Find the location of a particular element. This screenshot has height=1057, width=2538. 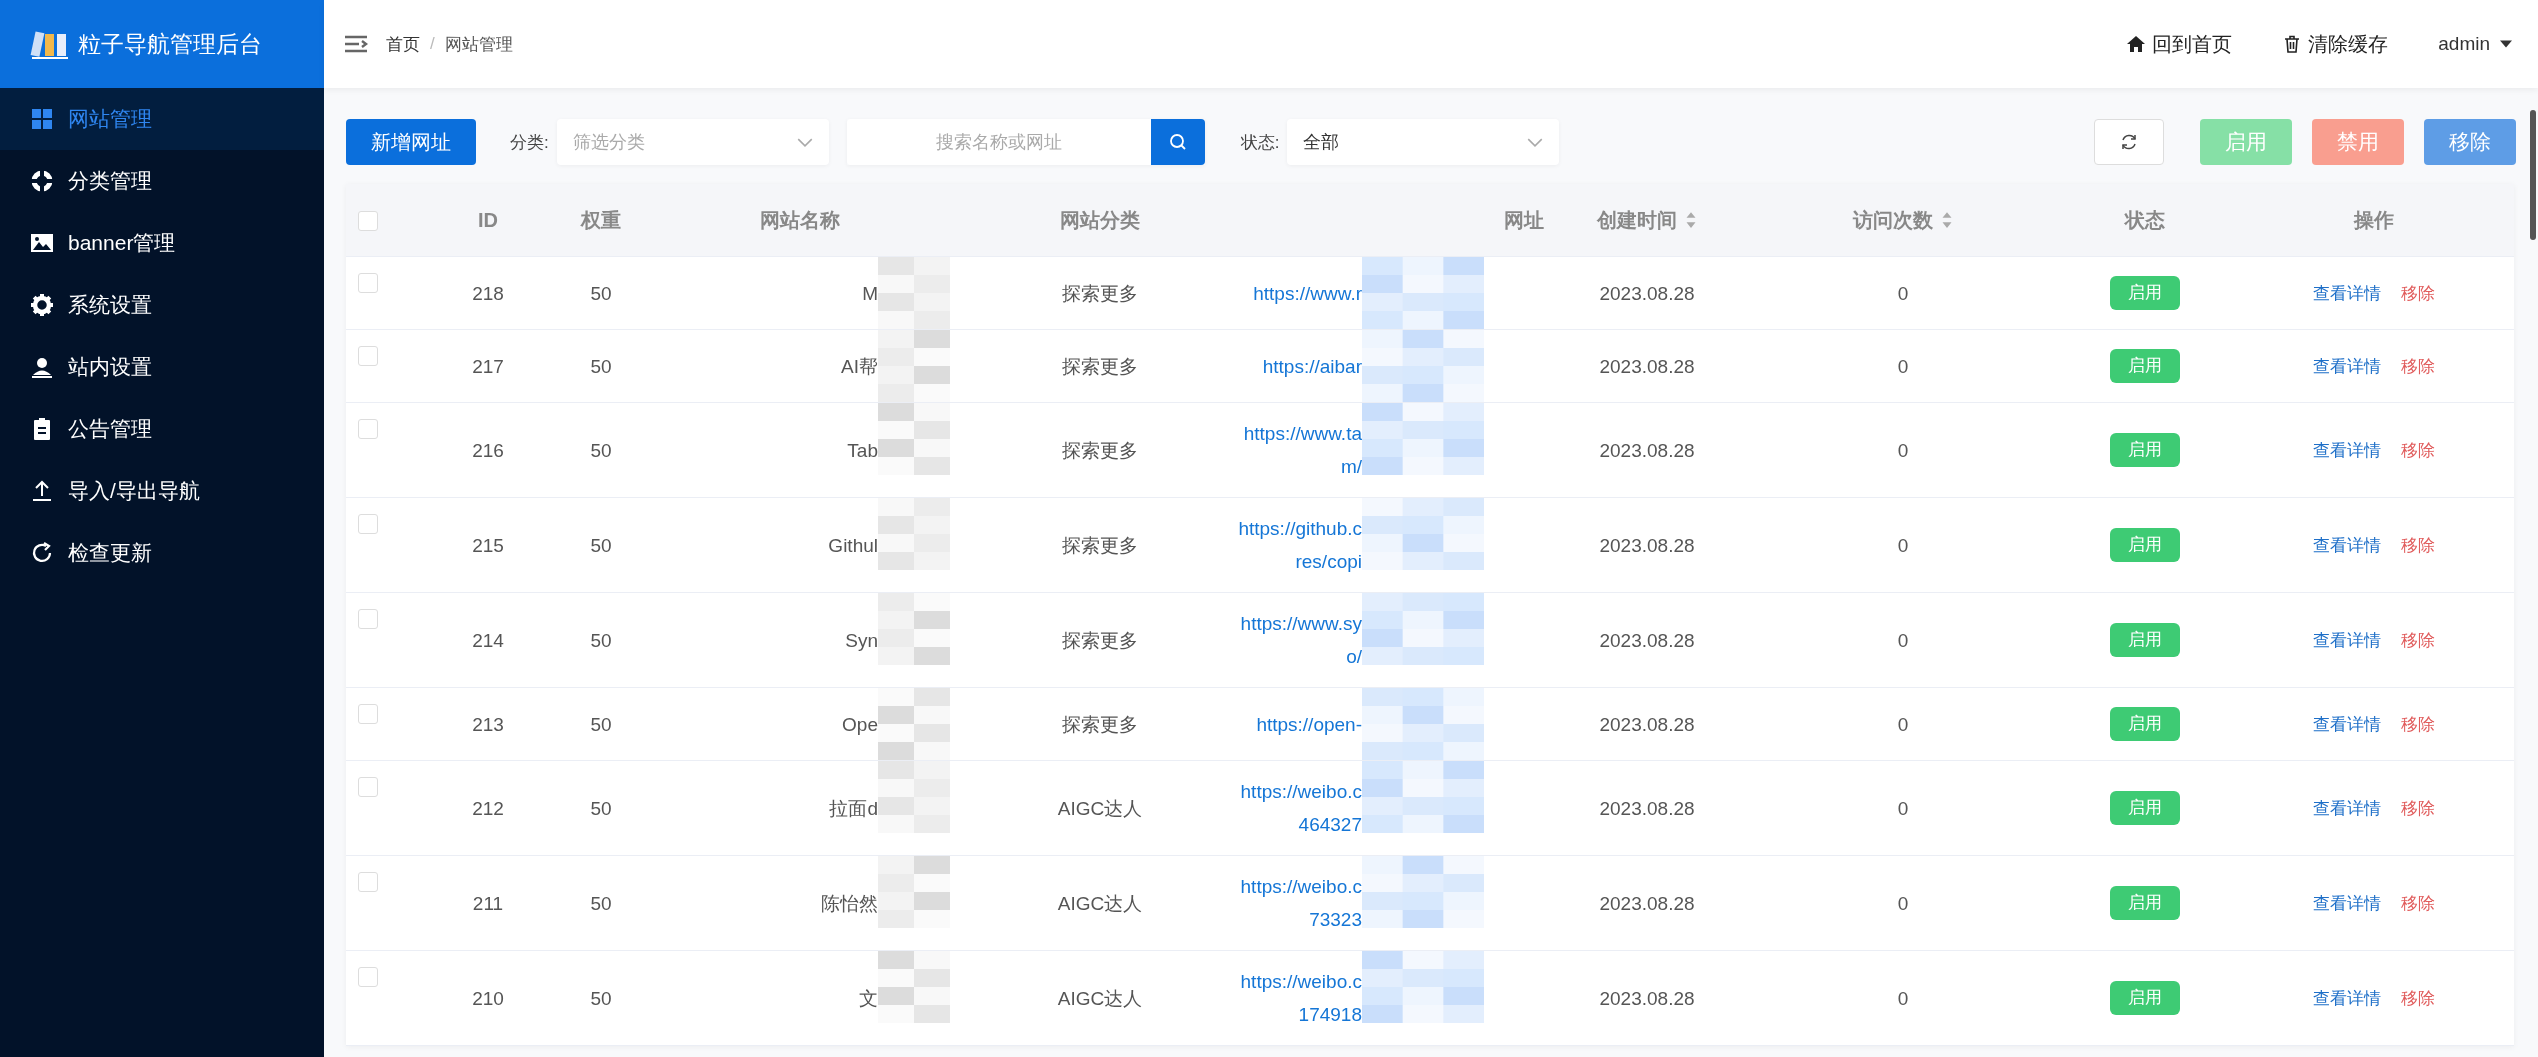

sidebar-item: 导入/导出导航 is located at coordinates (162, 491).